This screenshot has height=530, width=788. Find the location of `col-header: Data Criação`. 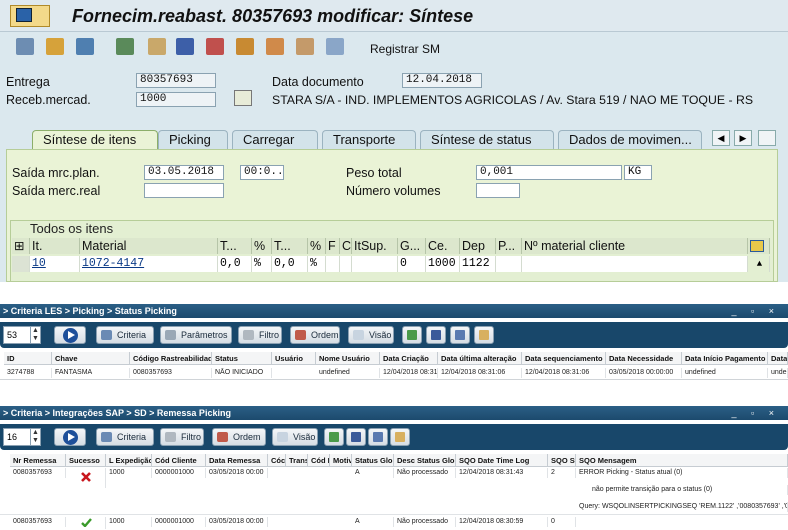

col-header: Data Criação is located at coordinates (409, 358).